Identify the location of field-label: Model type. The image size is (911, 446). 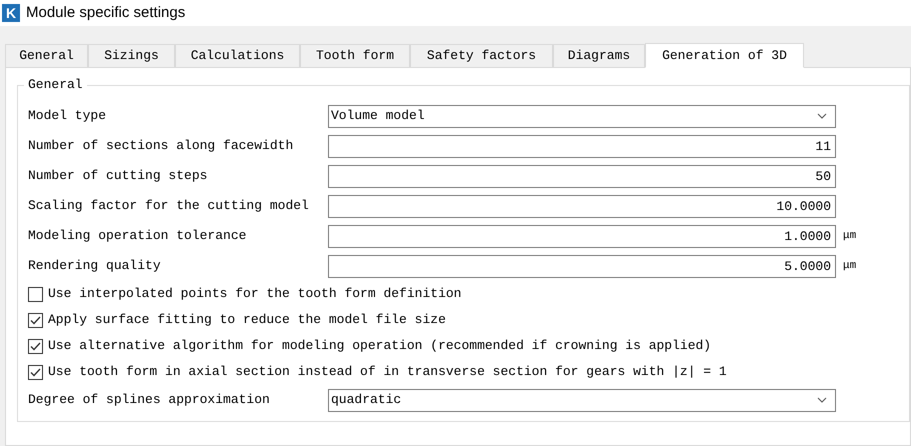
(67, 116).